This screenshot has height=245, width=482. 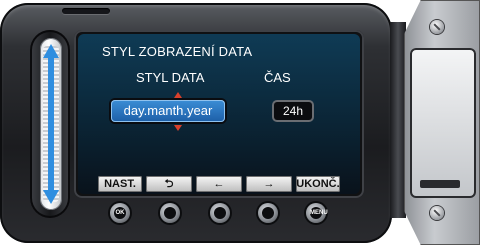 I want to click on hinge, so click(x=398, y=120).